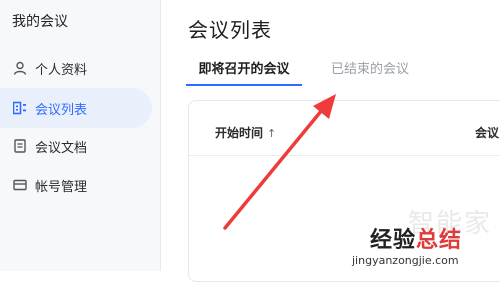 This screenshot has width=500, height=282. I want to click on sidebar-item-label: 个人资料, so click(61, 70).